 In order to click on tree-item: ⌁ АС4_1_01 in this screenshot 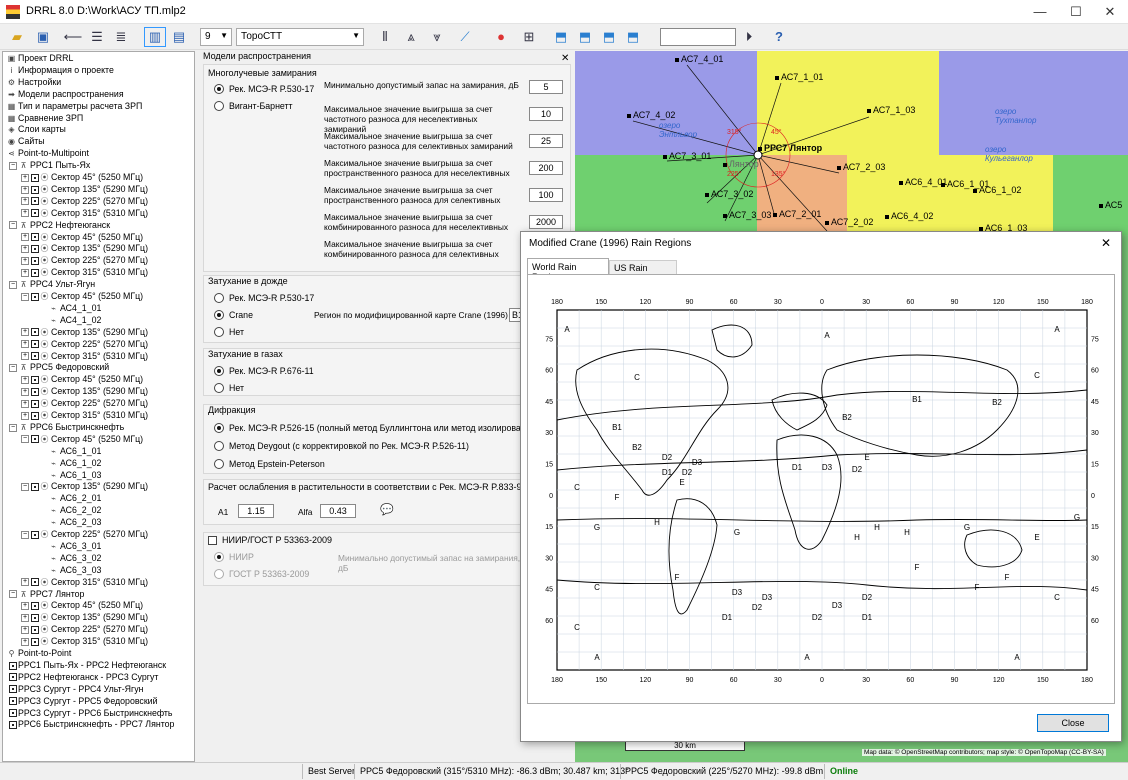, I will do `click(75, 309)`.